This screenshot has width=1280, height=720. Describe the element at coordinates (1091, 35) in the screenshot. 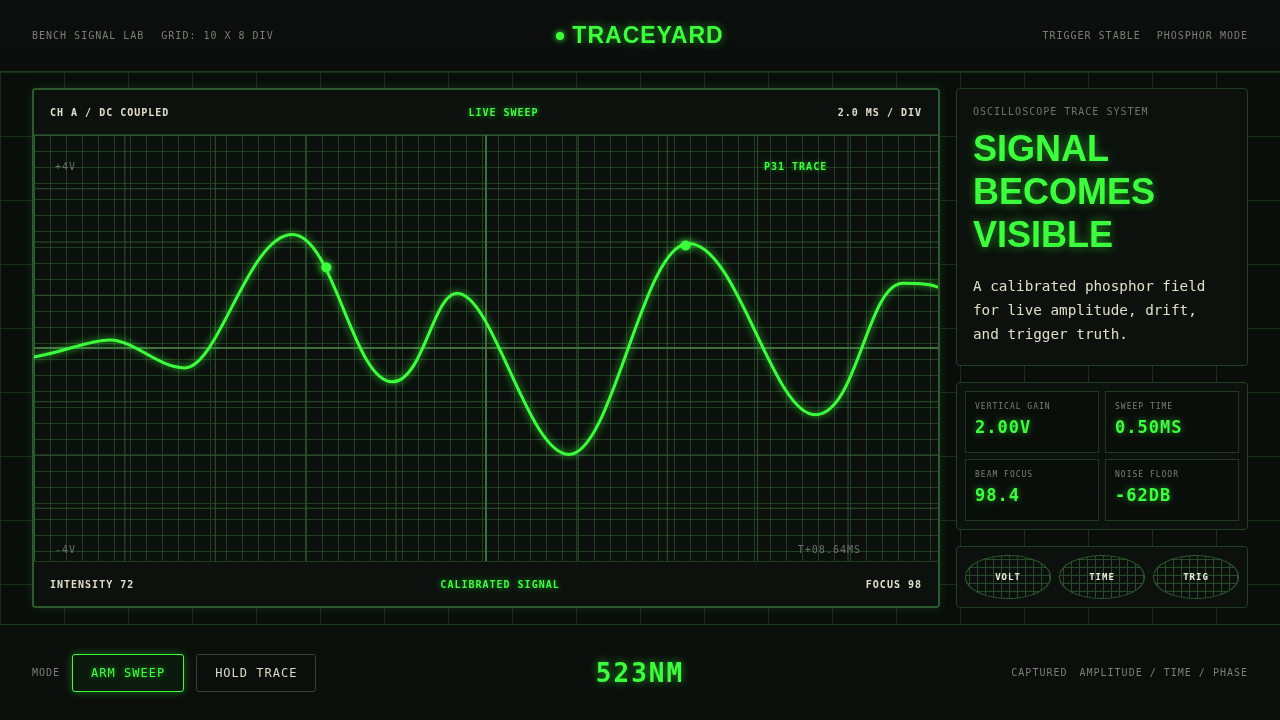

I see `header-label: TRIGGER STABLE` at that location.